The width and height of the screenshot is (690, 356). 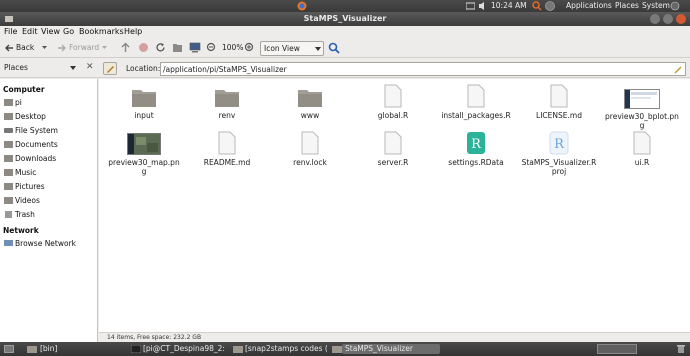 I want to click on file-item: R StaMPS_Visualizer.Rproj, so click(x=559, y=153).